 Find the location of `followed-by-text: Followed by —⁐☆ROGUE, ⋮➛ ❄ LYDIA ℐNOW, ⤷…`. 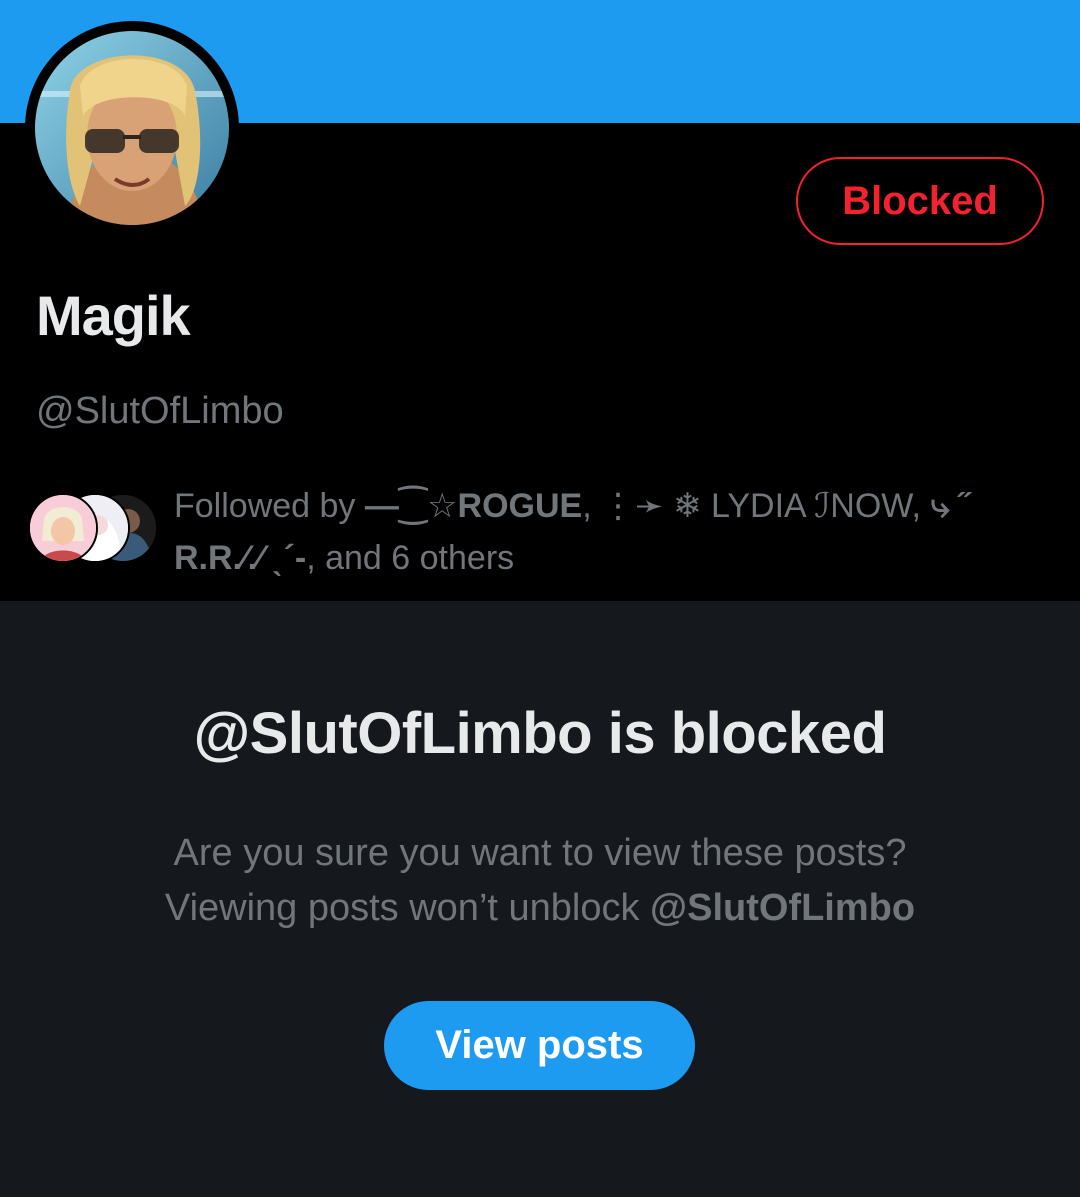

followed-by-text: Followed by —⁐☆ROGUE, ⋮➛ ❄ LYDIA ℐNOW, ⤷… is located at coordinates (614, 532).